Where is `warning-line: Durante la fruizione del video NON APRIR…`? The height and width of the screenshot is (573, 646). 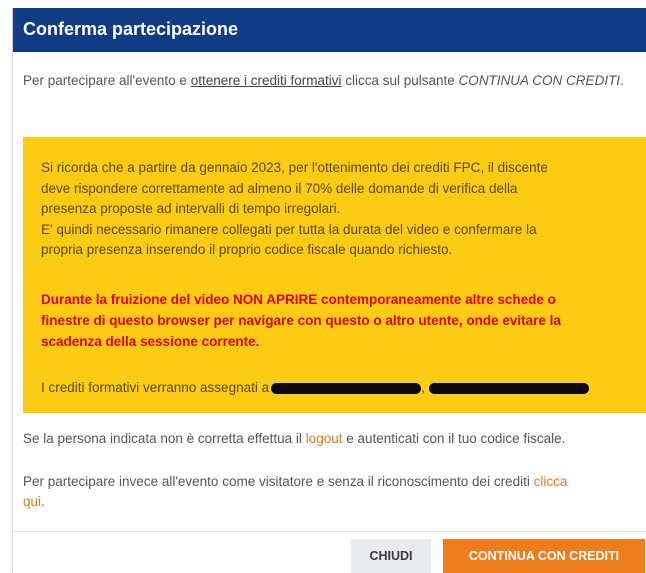
warning-line: Durante la fruizione del video NON APRIR… is located at coordinates (298, 299).